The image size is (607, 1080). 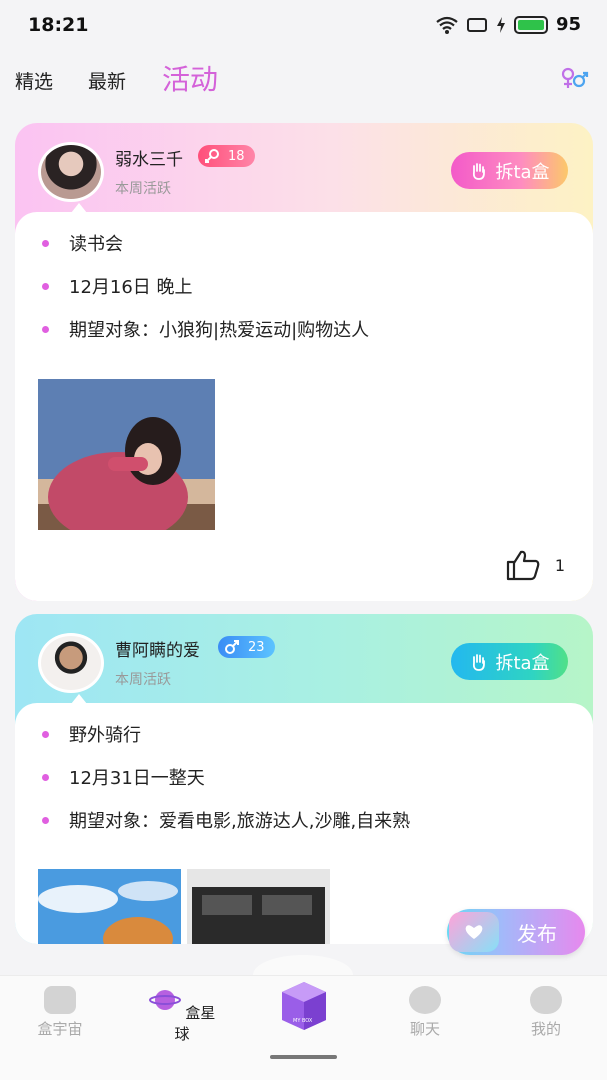 What do you see at coordinates (190, 78) in the screenshot?
I see `tab-activity: 活动` at bounding box center [190, 78].